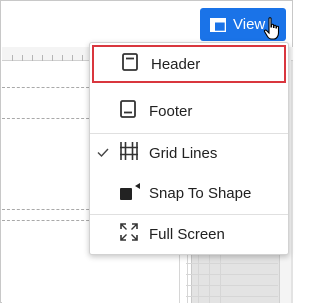 The image size is (320, 303). Describe the element at coordinates (129, 153) in the screenshot. I see `grid-lines-icon` at that location.